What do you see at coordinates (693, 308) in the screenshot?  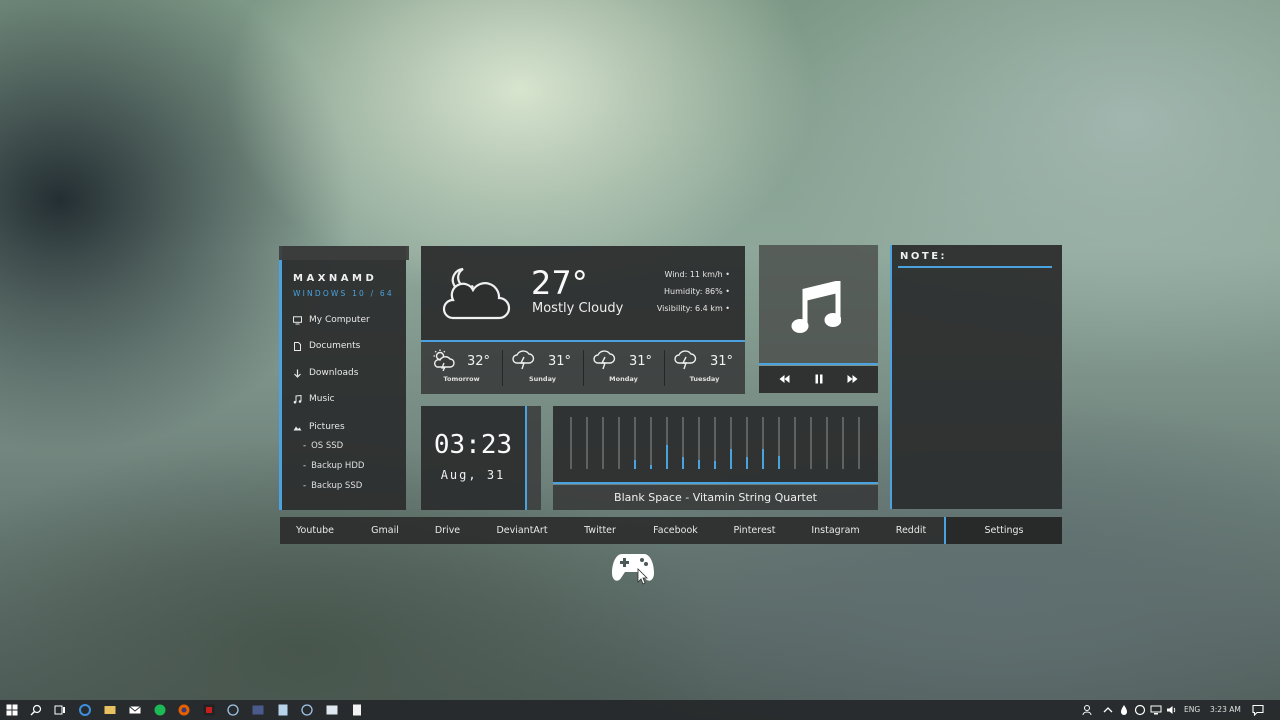 I see `visibility-stat: Visibility: 6.4 km` at bounding box center [693, 308].